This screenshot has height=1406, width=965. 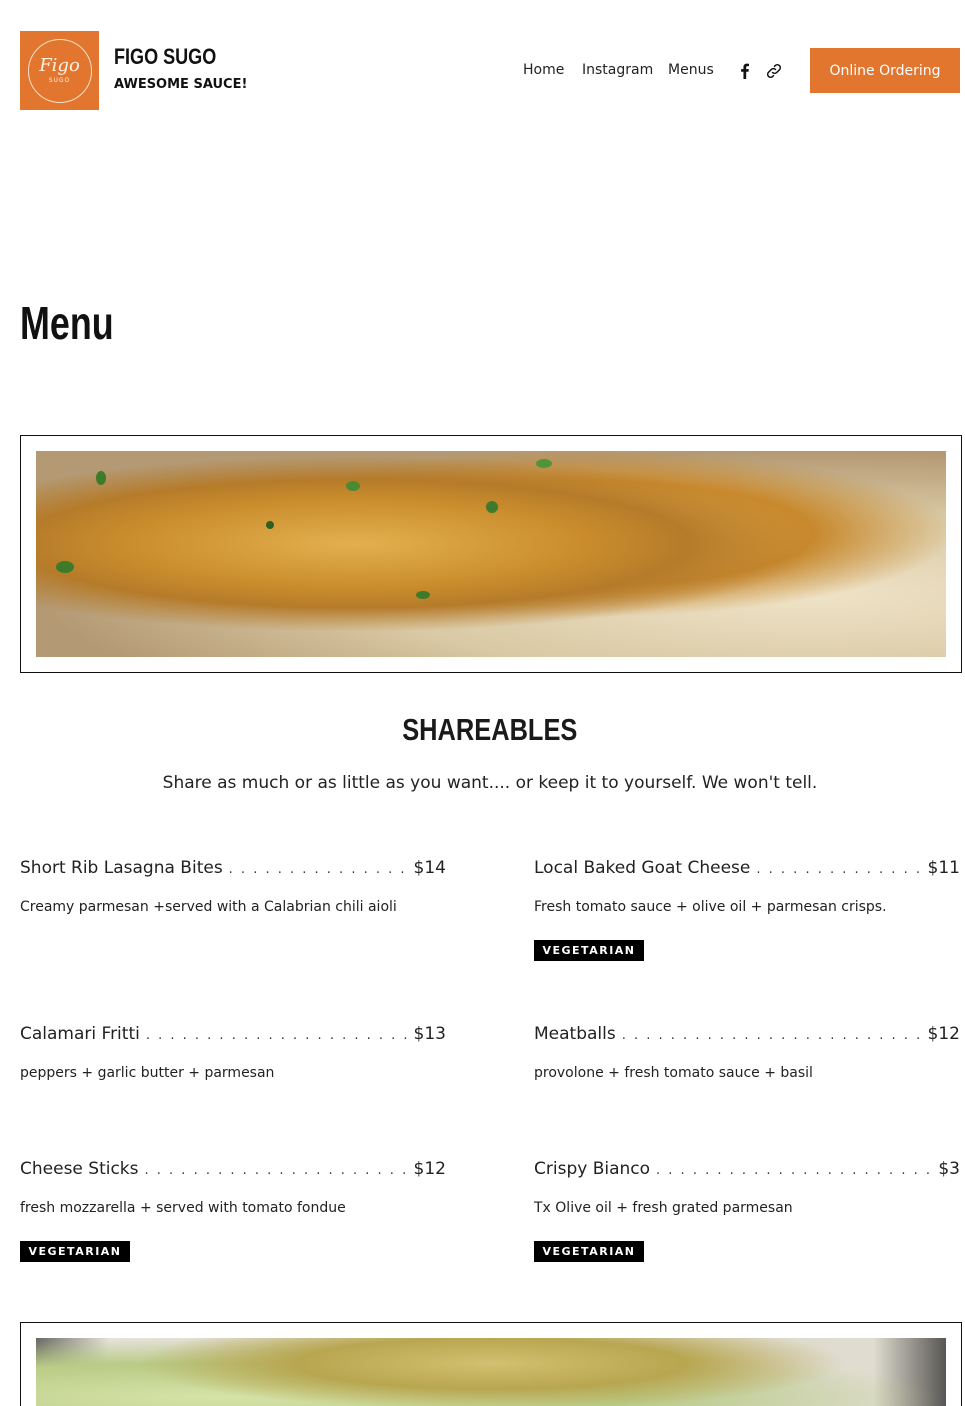 What do you see at coordinates (490, 729) in the screenshot?
I see `section-title: SHAREABLES` at bounding box center [490, 729].